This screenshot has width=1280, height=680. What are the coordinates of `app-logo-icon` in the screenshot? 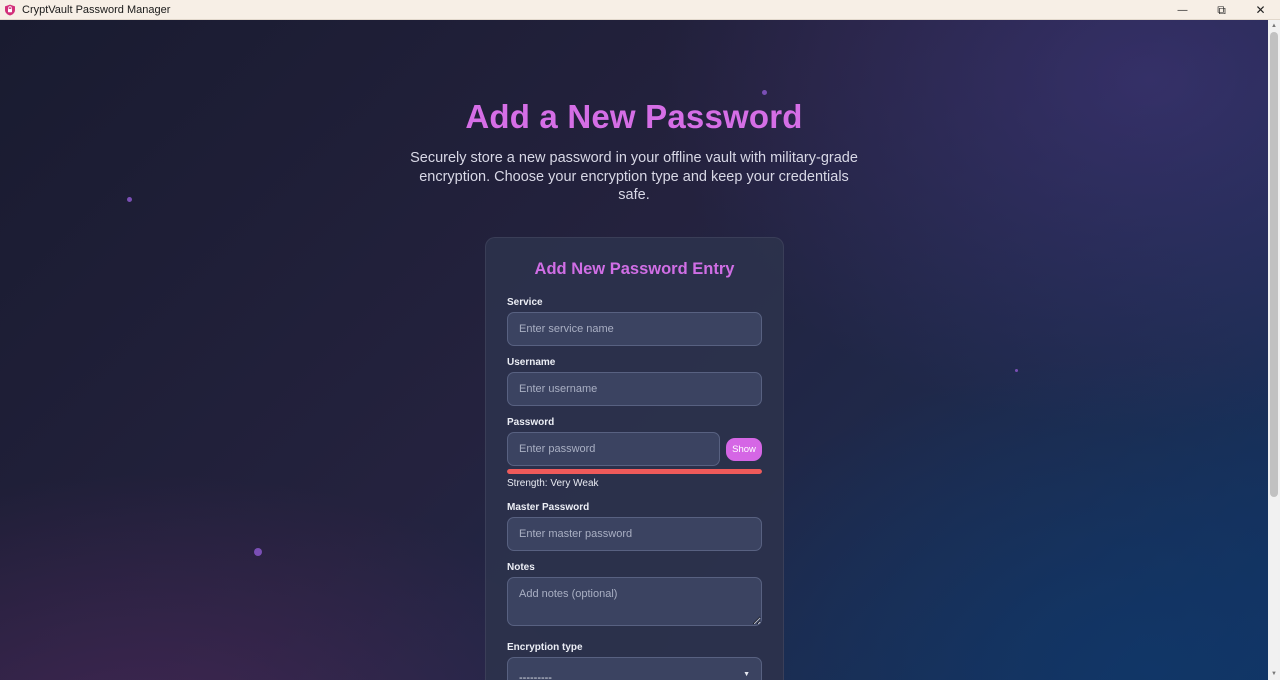 It's located at (10, 10).